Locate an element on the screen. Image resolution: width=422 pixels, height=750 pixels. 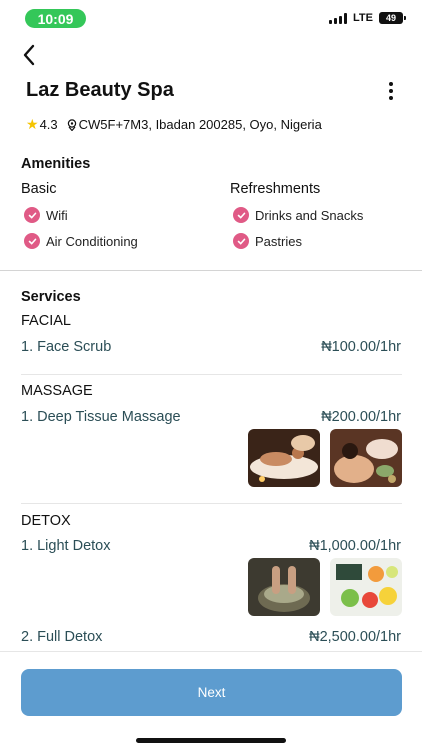
service-category-massage: MASSAGE is located at coordinates (57, 391).